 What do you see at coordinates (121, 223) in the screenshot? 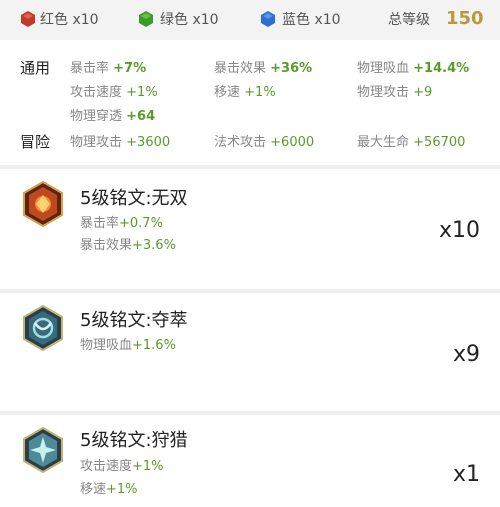
I see `inscription-stat: 暴击率+0.7%` at bounding box center [121, 223].